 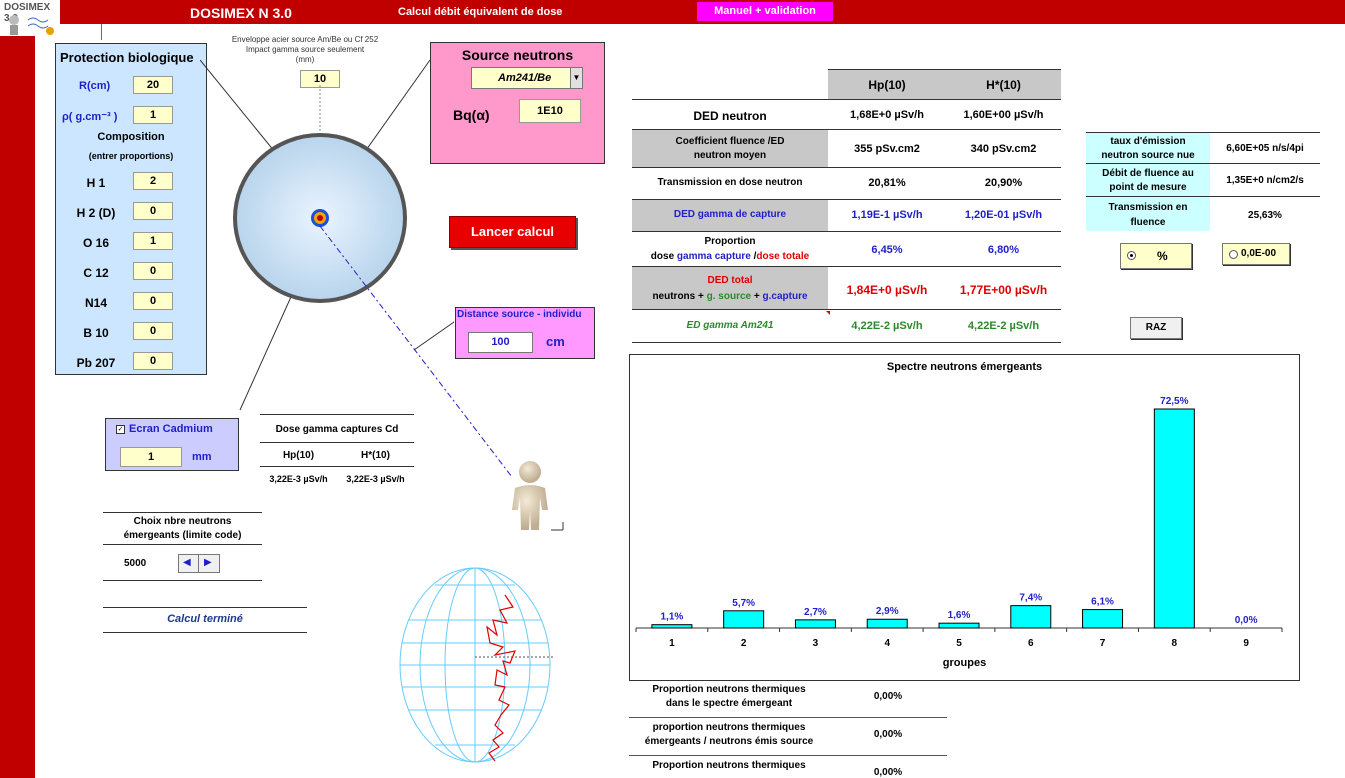 I want to click on ded-neutron-hstar: 1,60E+00 µSv/h, so click(x=1003, y=115).